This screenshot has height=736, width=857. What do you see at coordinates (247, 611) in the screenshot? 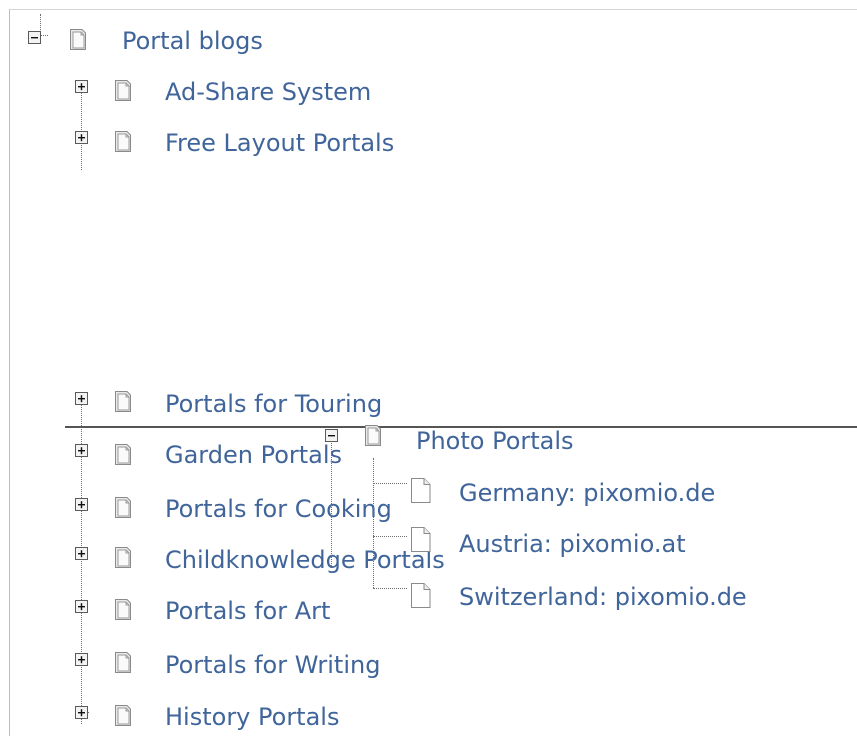
I see `tree-node-label: Portals for Art` at bounding box center [247, 611].